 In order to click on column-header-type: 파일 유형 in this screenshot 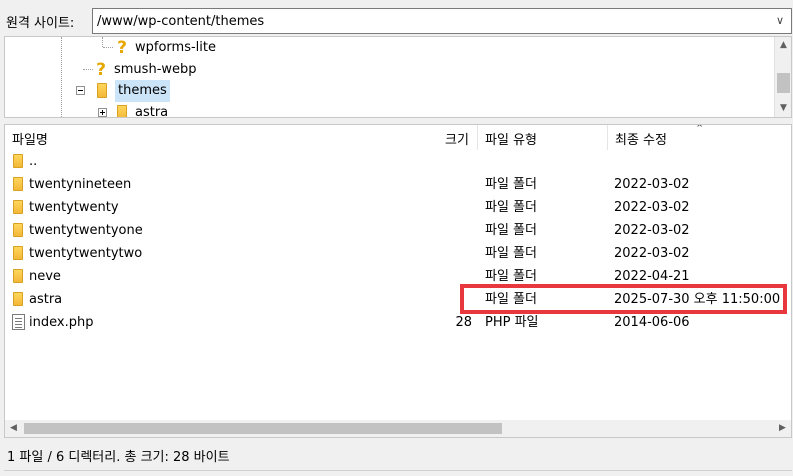, I will do `click(511, 138)`.